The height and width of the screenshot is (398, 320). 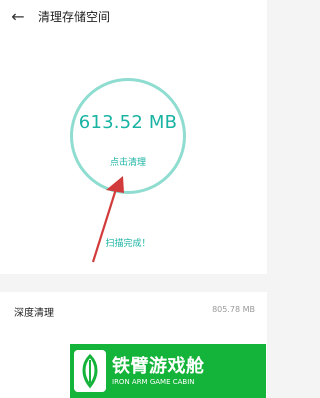 I want to click on deep-clean-label: 深度清理, so click(x=34, y=313).